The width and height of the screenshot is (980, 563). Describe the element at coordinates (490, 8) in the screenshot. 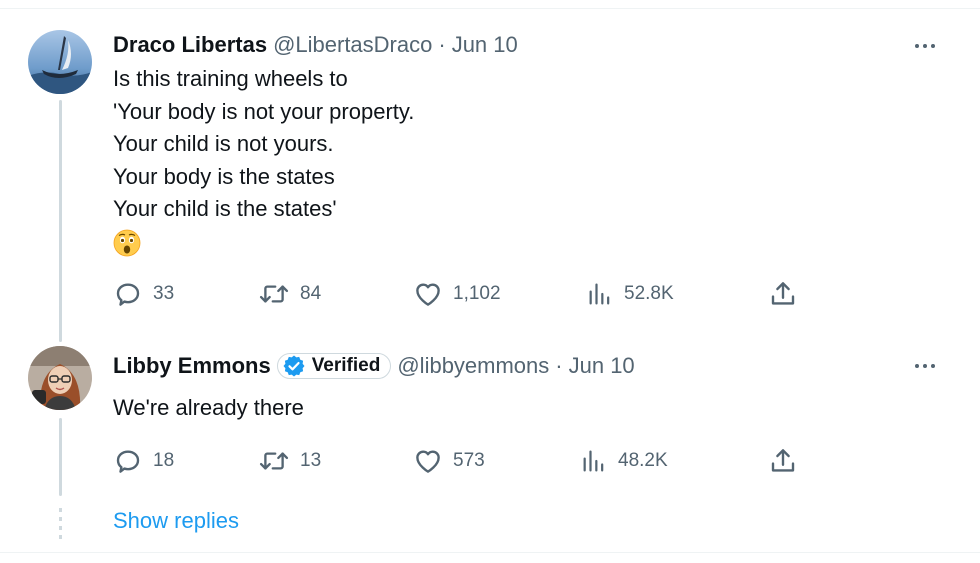

I see `top-divider` at that location.